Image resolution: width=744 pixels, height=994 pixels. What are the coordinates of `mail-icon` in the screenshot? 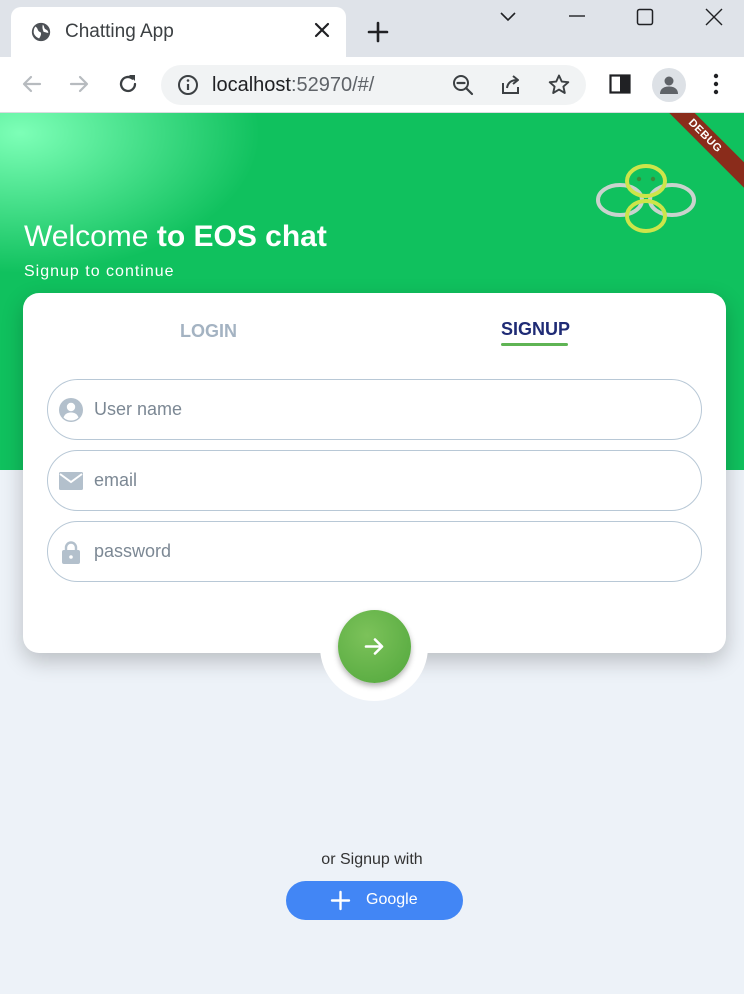 It's located at (71, 481).